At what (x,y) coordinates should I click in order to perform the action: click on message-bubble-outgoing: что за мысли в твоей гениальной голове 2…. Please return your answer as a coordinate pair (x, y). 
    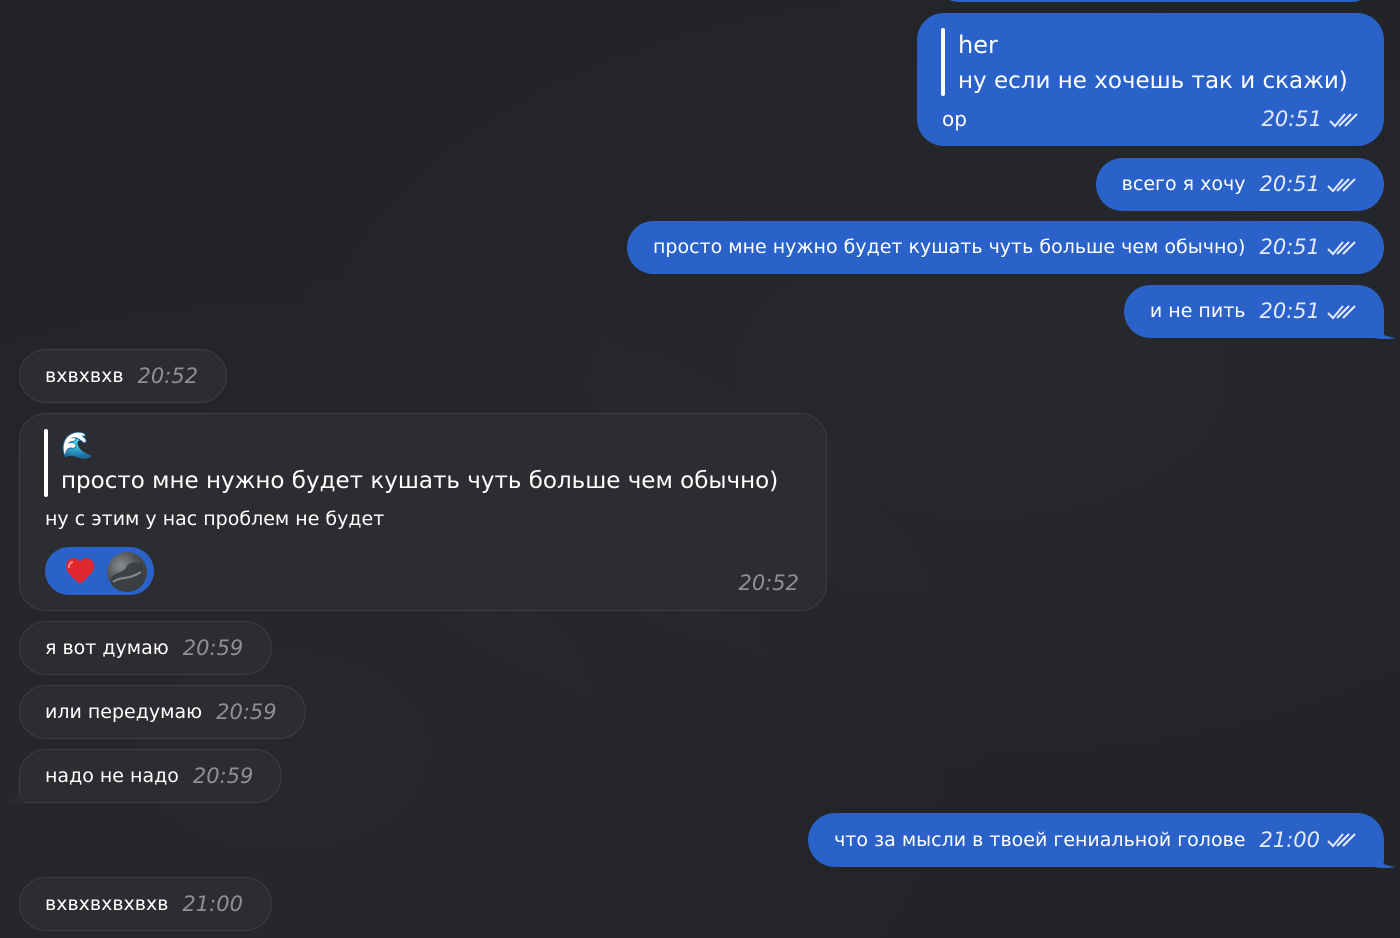
    Looking at the image, I should click on (1096, 840).